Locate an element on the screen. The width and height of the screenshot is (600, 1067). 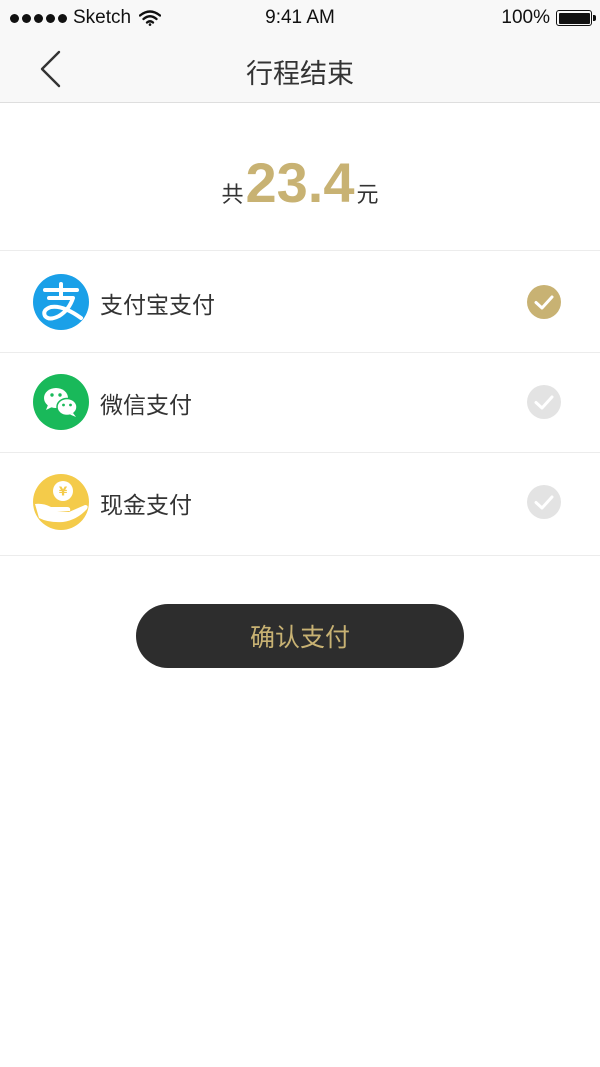
total-amount-value: 23.4 is located at coordinates (300, 182).